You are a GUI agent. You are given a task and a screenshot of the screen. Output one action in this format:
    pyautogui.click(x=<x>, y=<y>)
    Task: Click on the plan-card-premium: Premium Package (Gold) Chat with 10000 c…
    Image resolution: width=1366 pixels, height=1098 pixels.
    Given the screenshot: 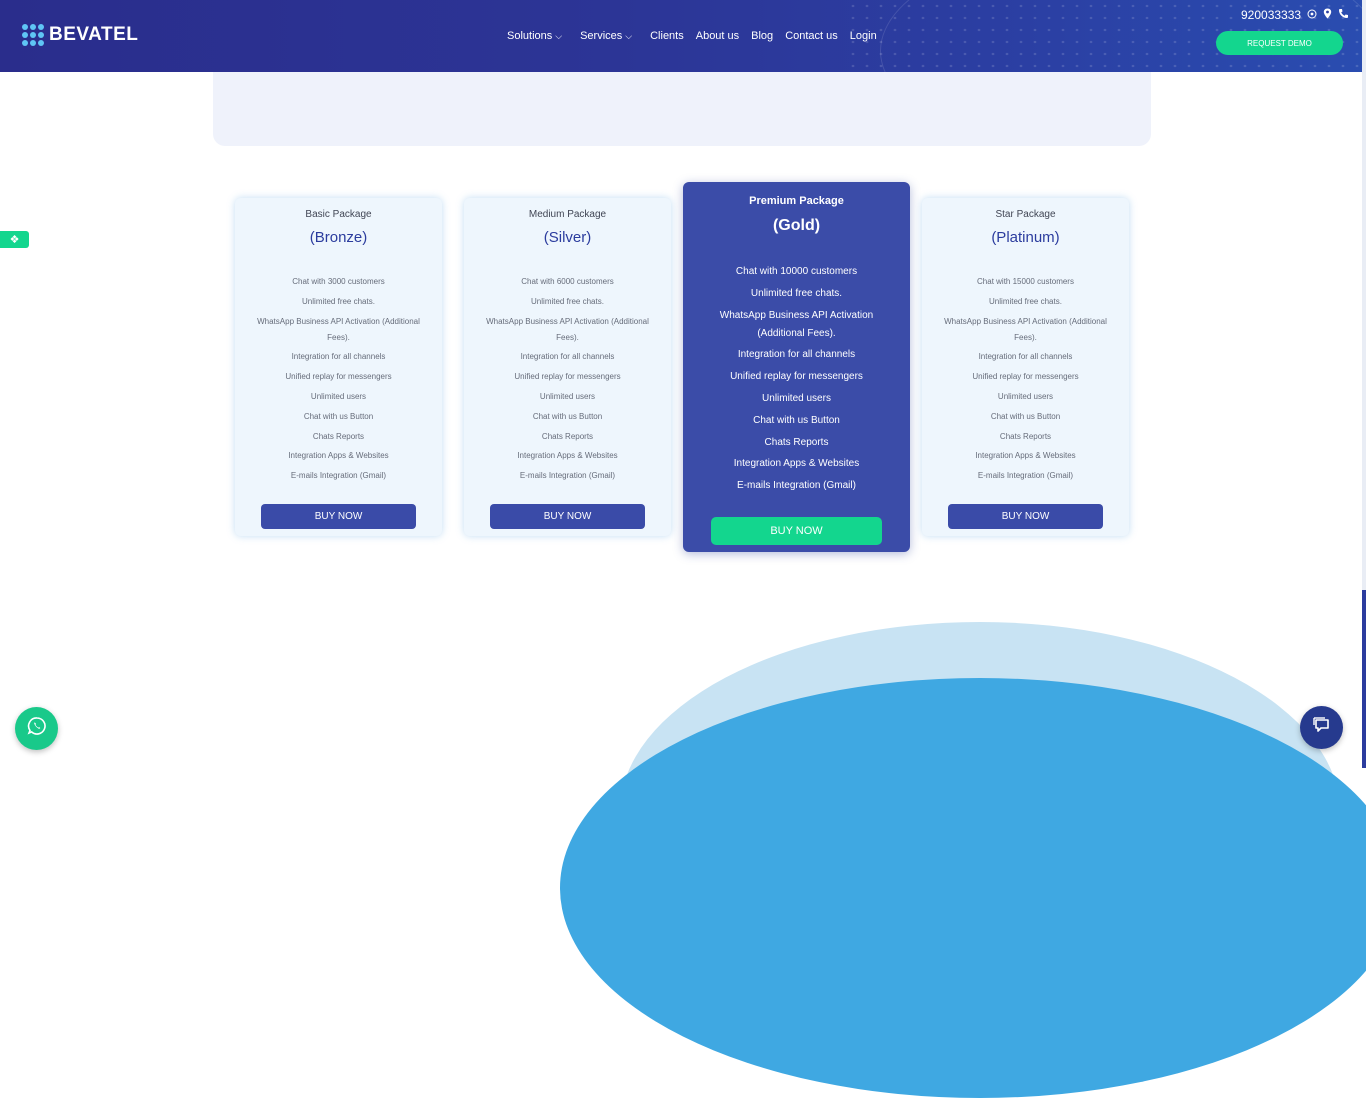 What is the action you would take?
    pyautogui.click(x=796, y=367)
    